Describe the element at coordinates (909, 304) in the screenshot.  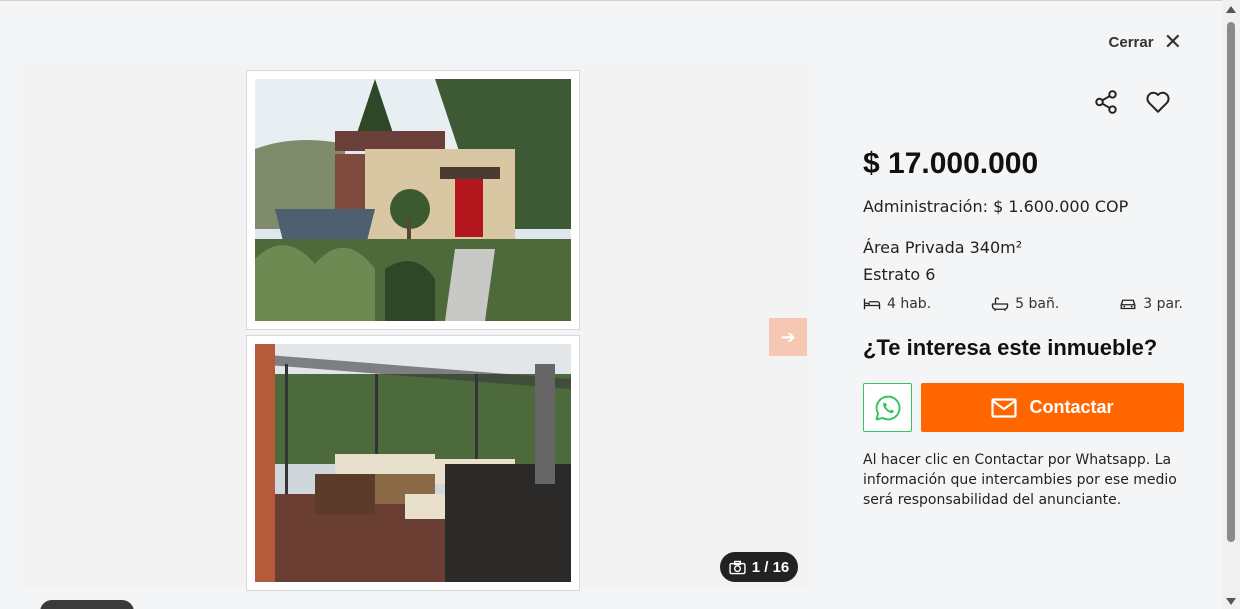
I see `rooms-label: 4 hab.` at that location.